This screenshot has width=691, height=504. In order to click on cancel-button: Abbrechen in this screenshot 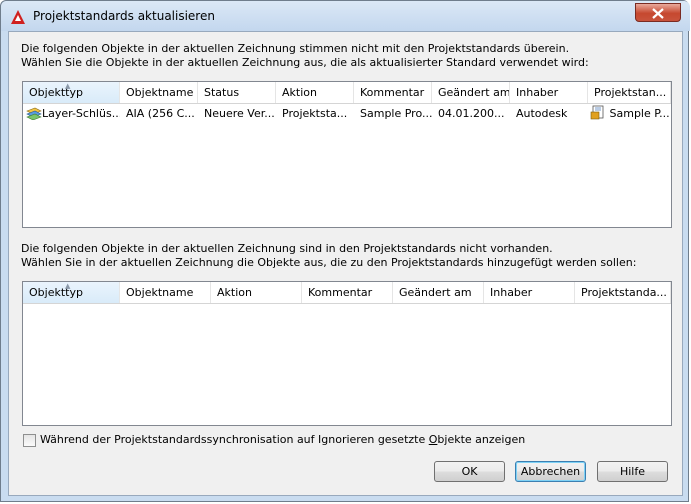, I will do `click(550, 471)`.